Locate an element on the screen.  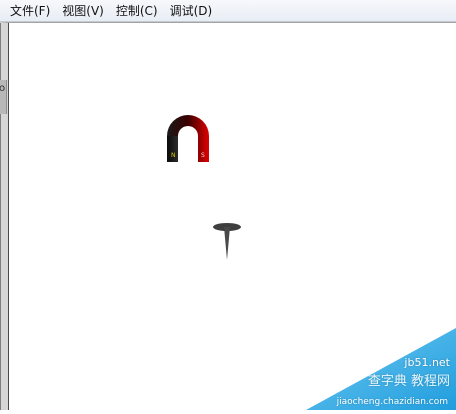
nail-icon is located at coordinates (227, 241).